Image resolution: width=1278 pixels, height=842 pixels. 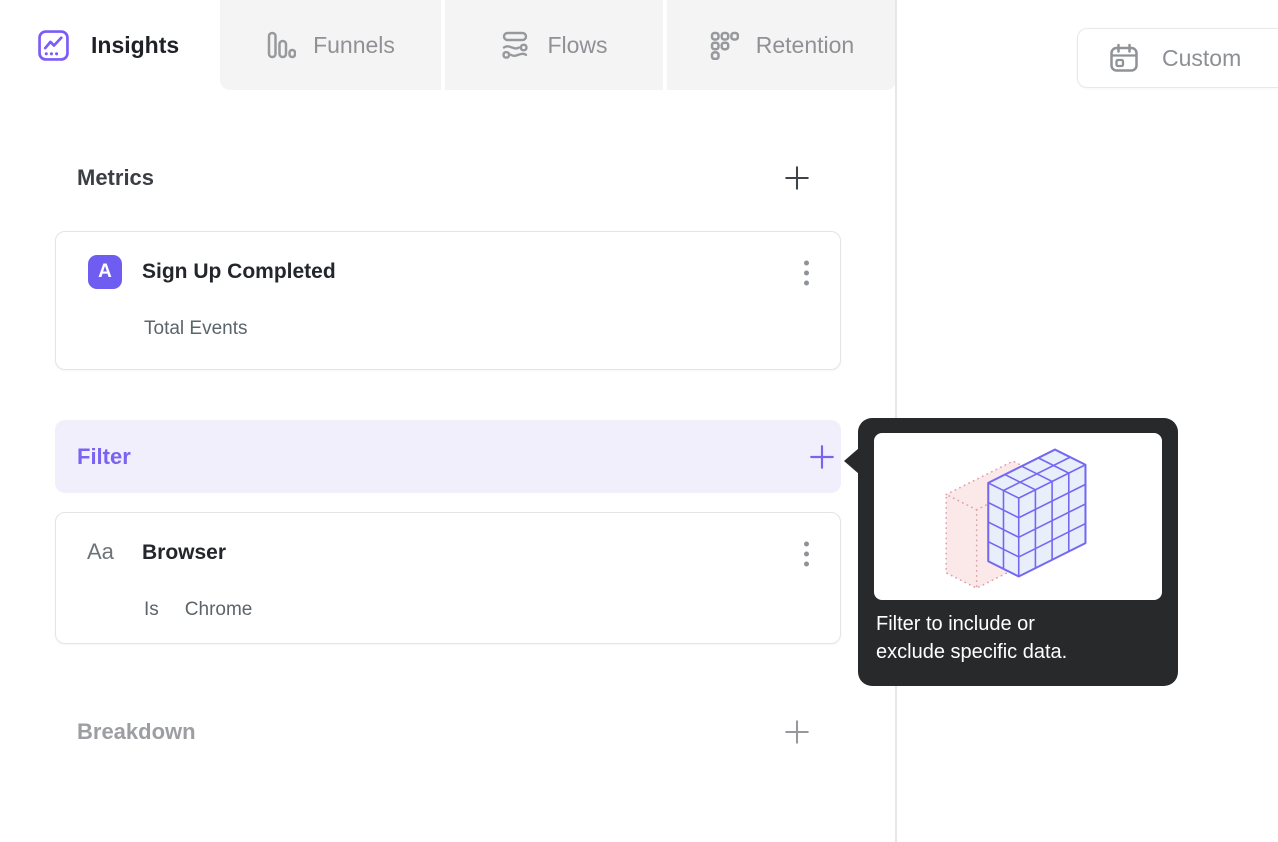 I want to click on filter-card: Aa Browser Is Chrome, so click(x=448, y=578).